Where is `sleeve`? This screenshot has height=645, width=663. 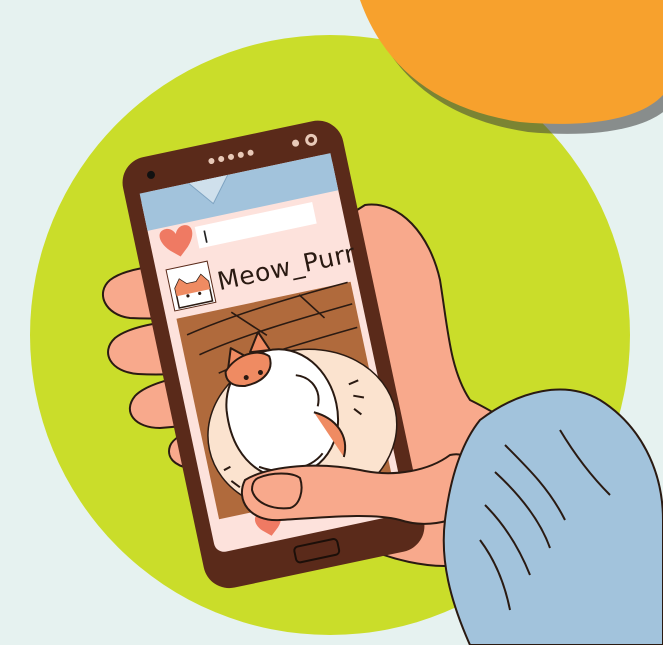
sleeve is located at coordinates (552, 516).